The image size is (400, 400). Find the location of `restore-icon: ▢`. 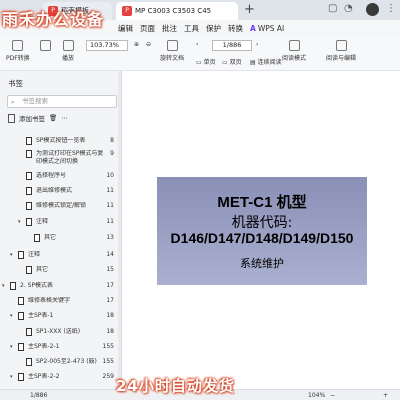

restore-icon: ▢ is located at coordinates (332, 8).